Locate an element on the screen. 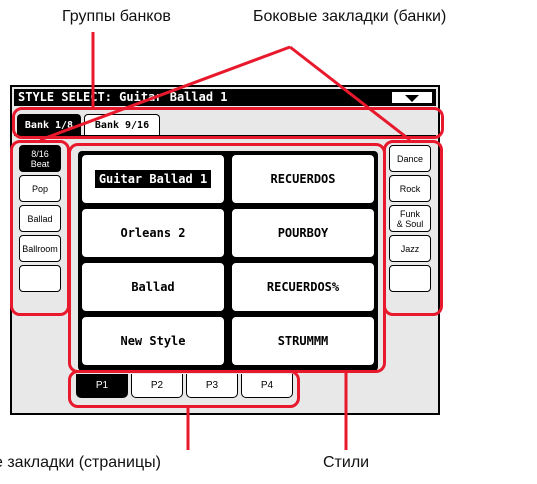 Image resolution: width=537 pixels, height=484 pixels. side-tab-label: Dance is located at coordinates (409, 158).